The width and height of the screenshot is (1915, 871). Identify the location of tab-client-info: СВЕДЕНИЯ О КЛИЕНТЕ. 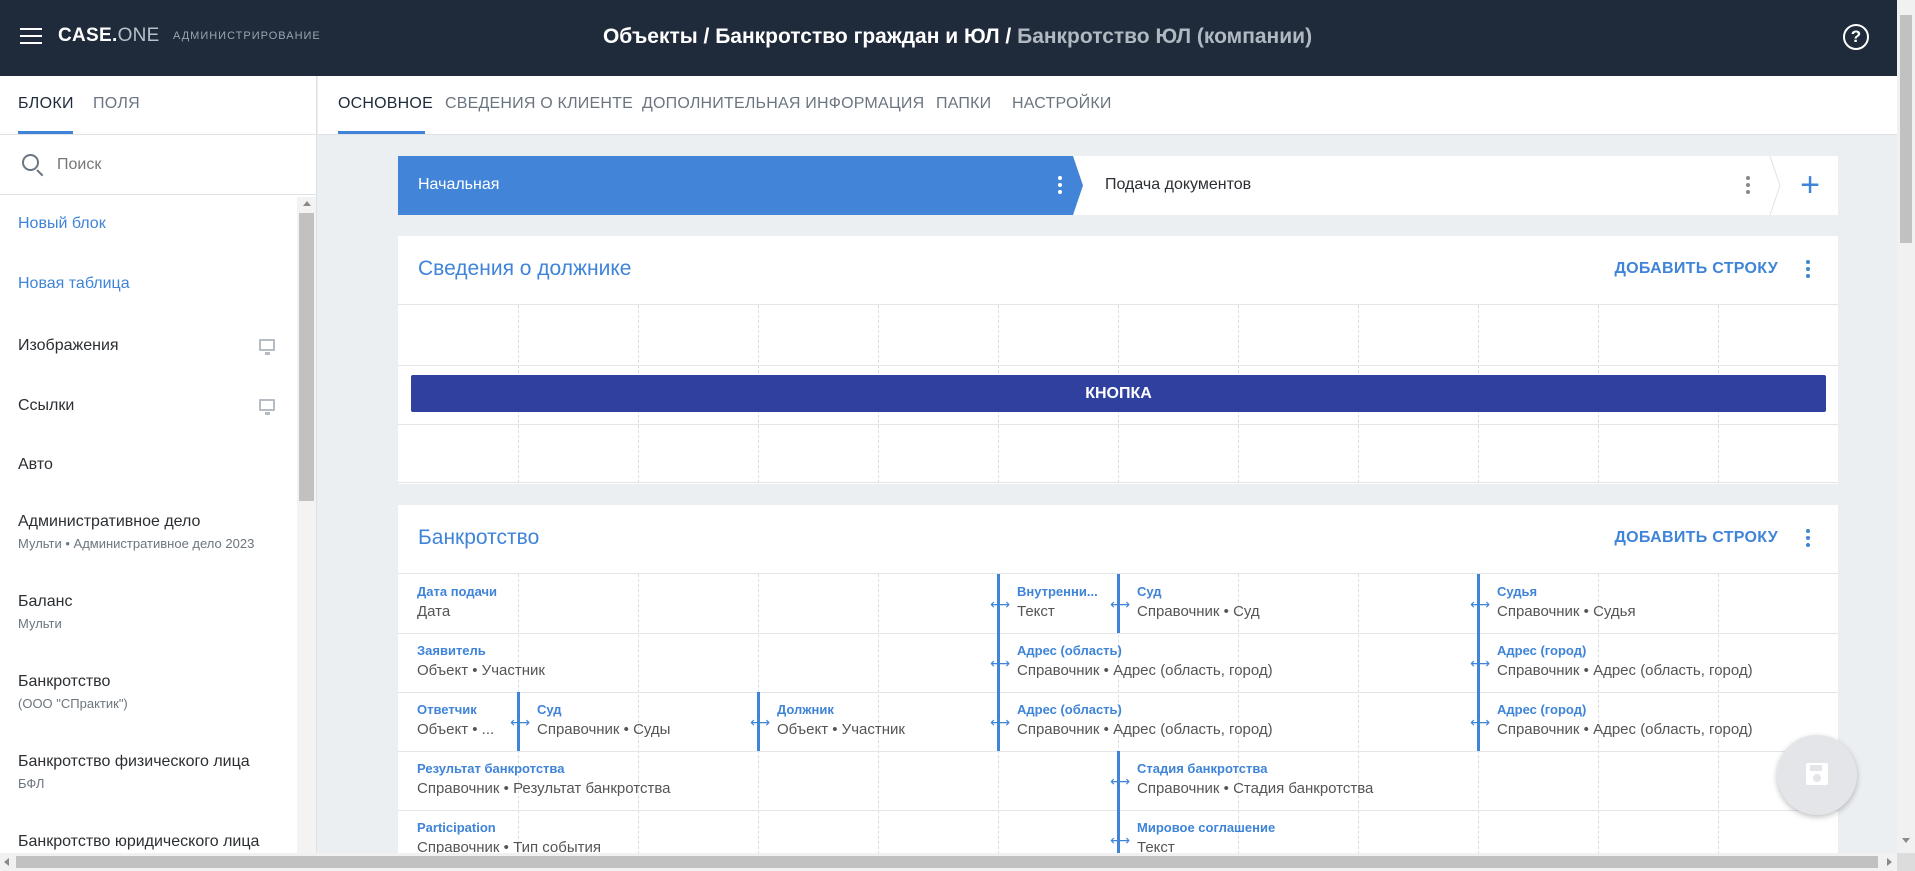
(539, 104).